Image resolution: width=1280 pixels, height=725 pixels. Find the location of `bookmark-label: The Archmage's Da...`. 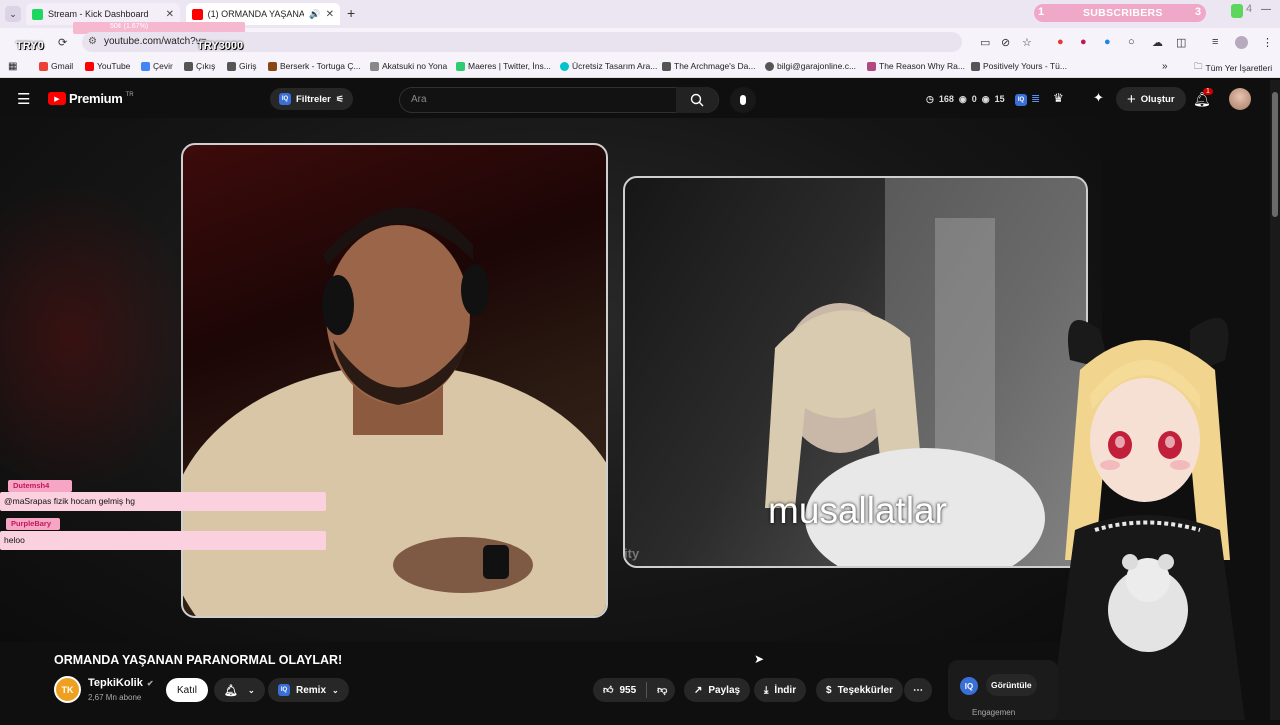

bookmark-label: The Archmage's Da... is located at coordinates (715, 66).